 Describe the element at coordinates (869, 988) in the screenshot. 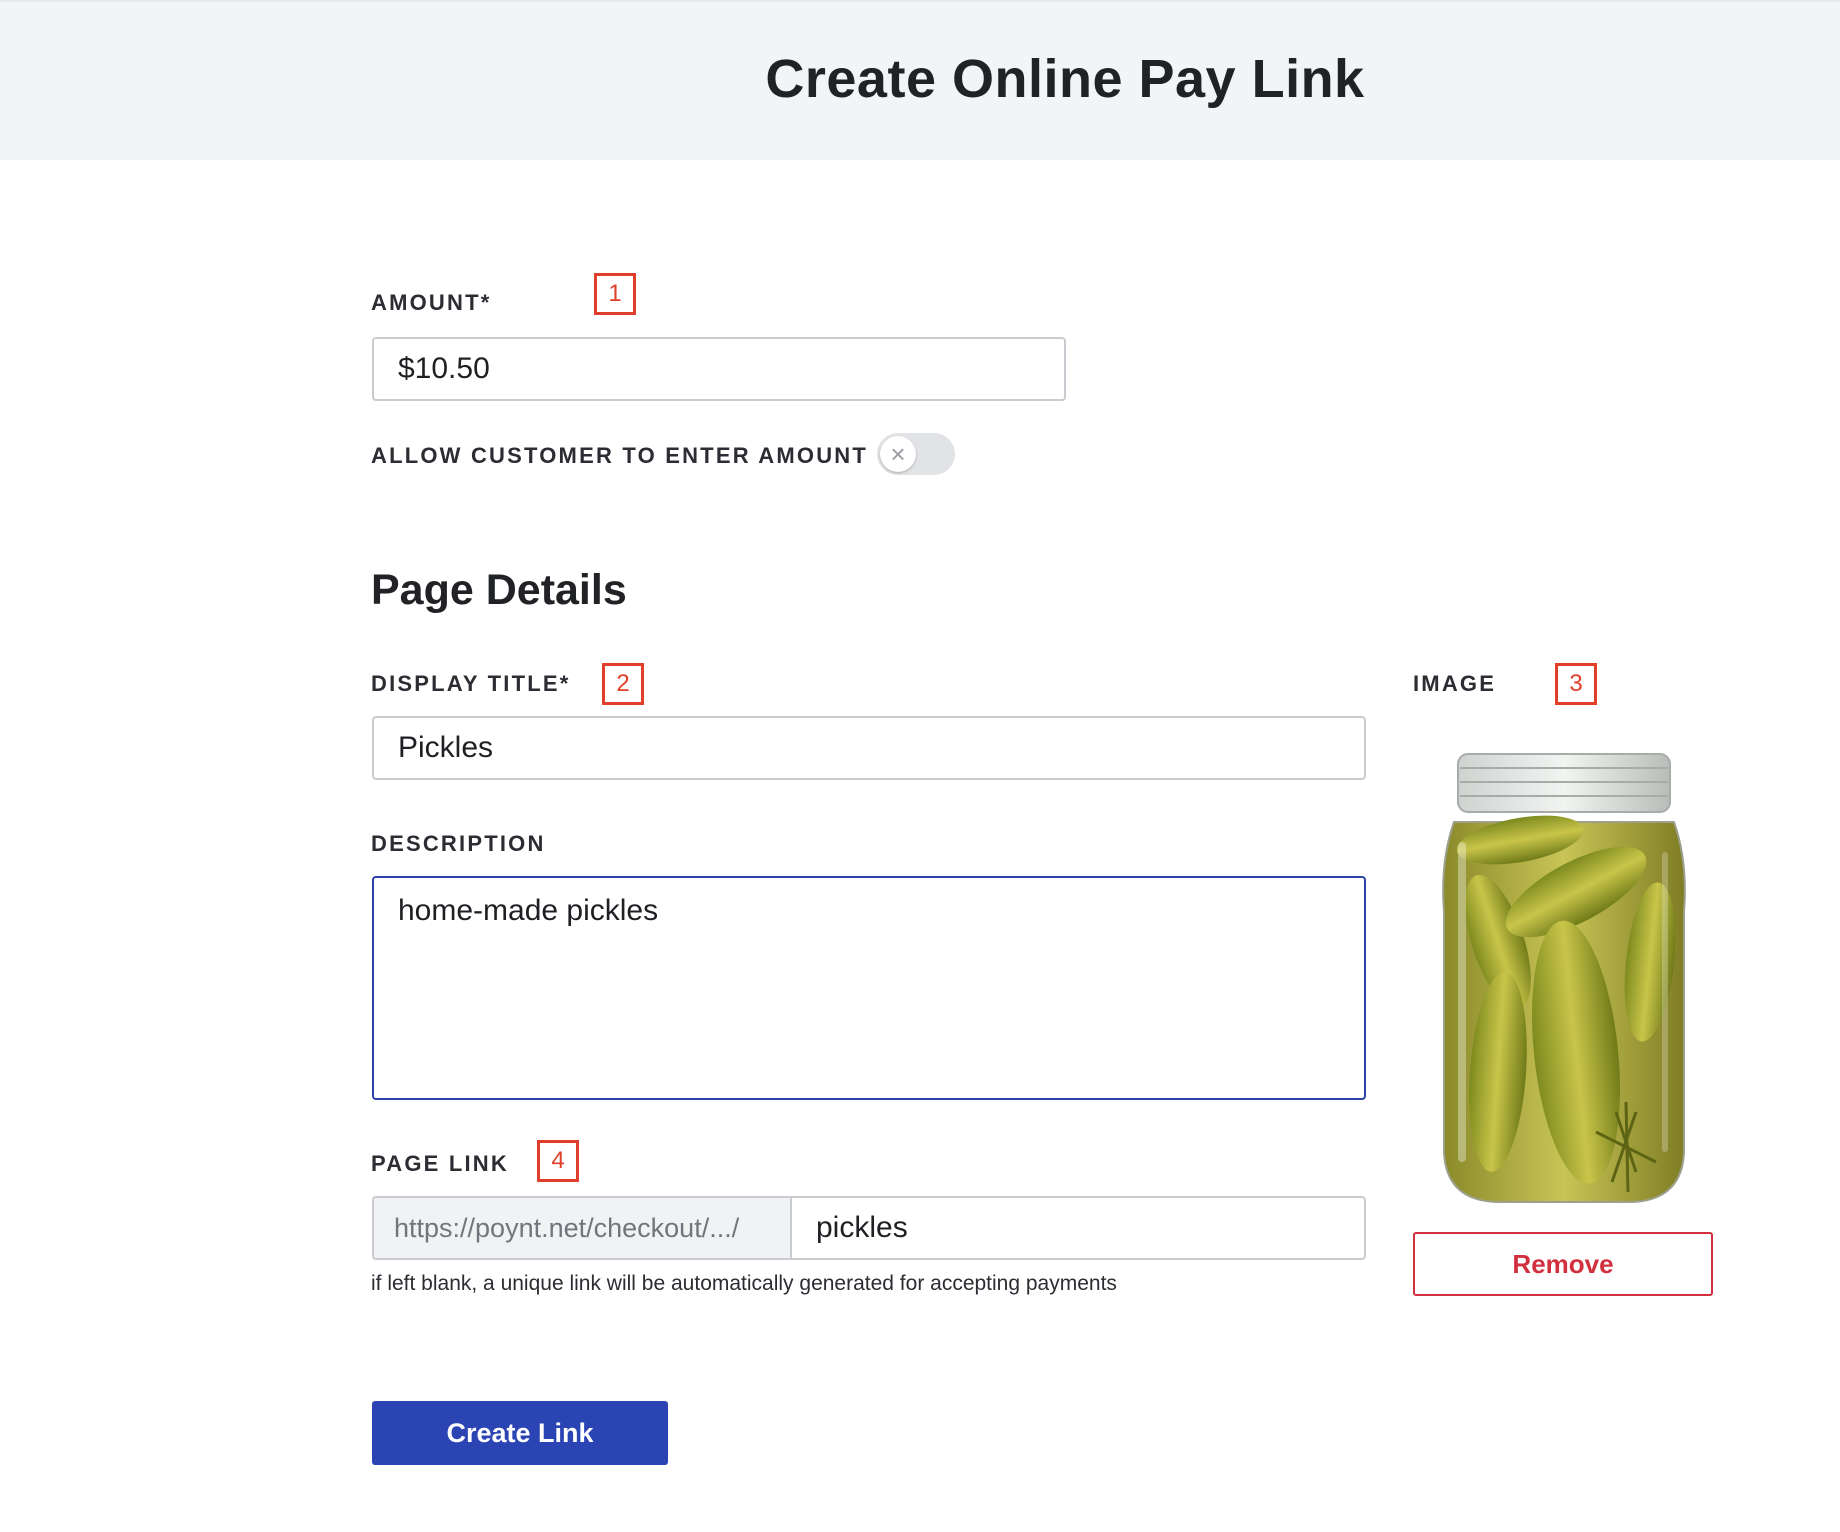

I see `description-textarea: home-made pickles` at that location.